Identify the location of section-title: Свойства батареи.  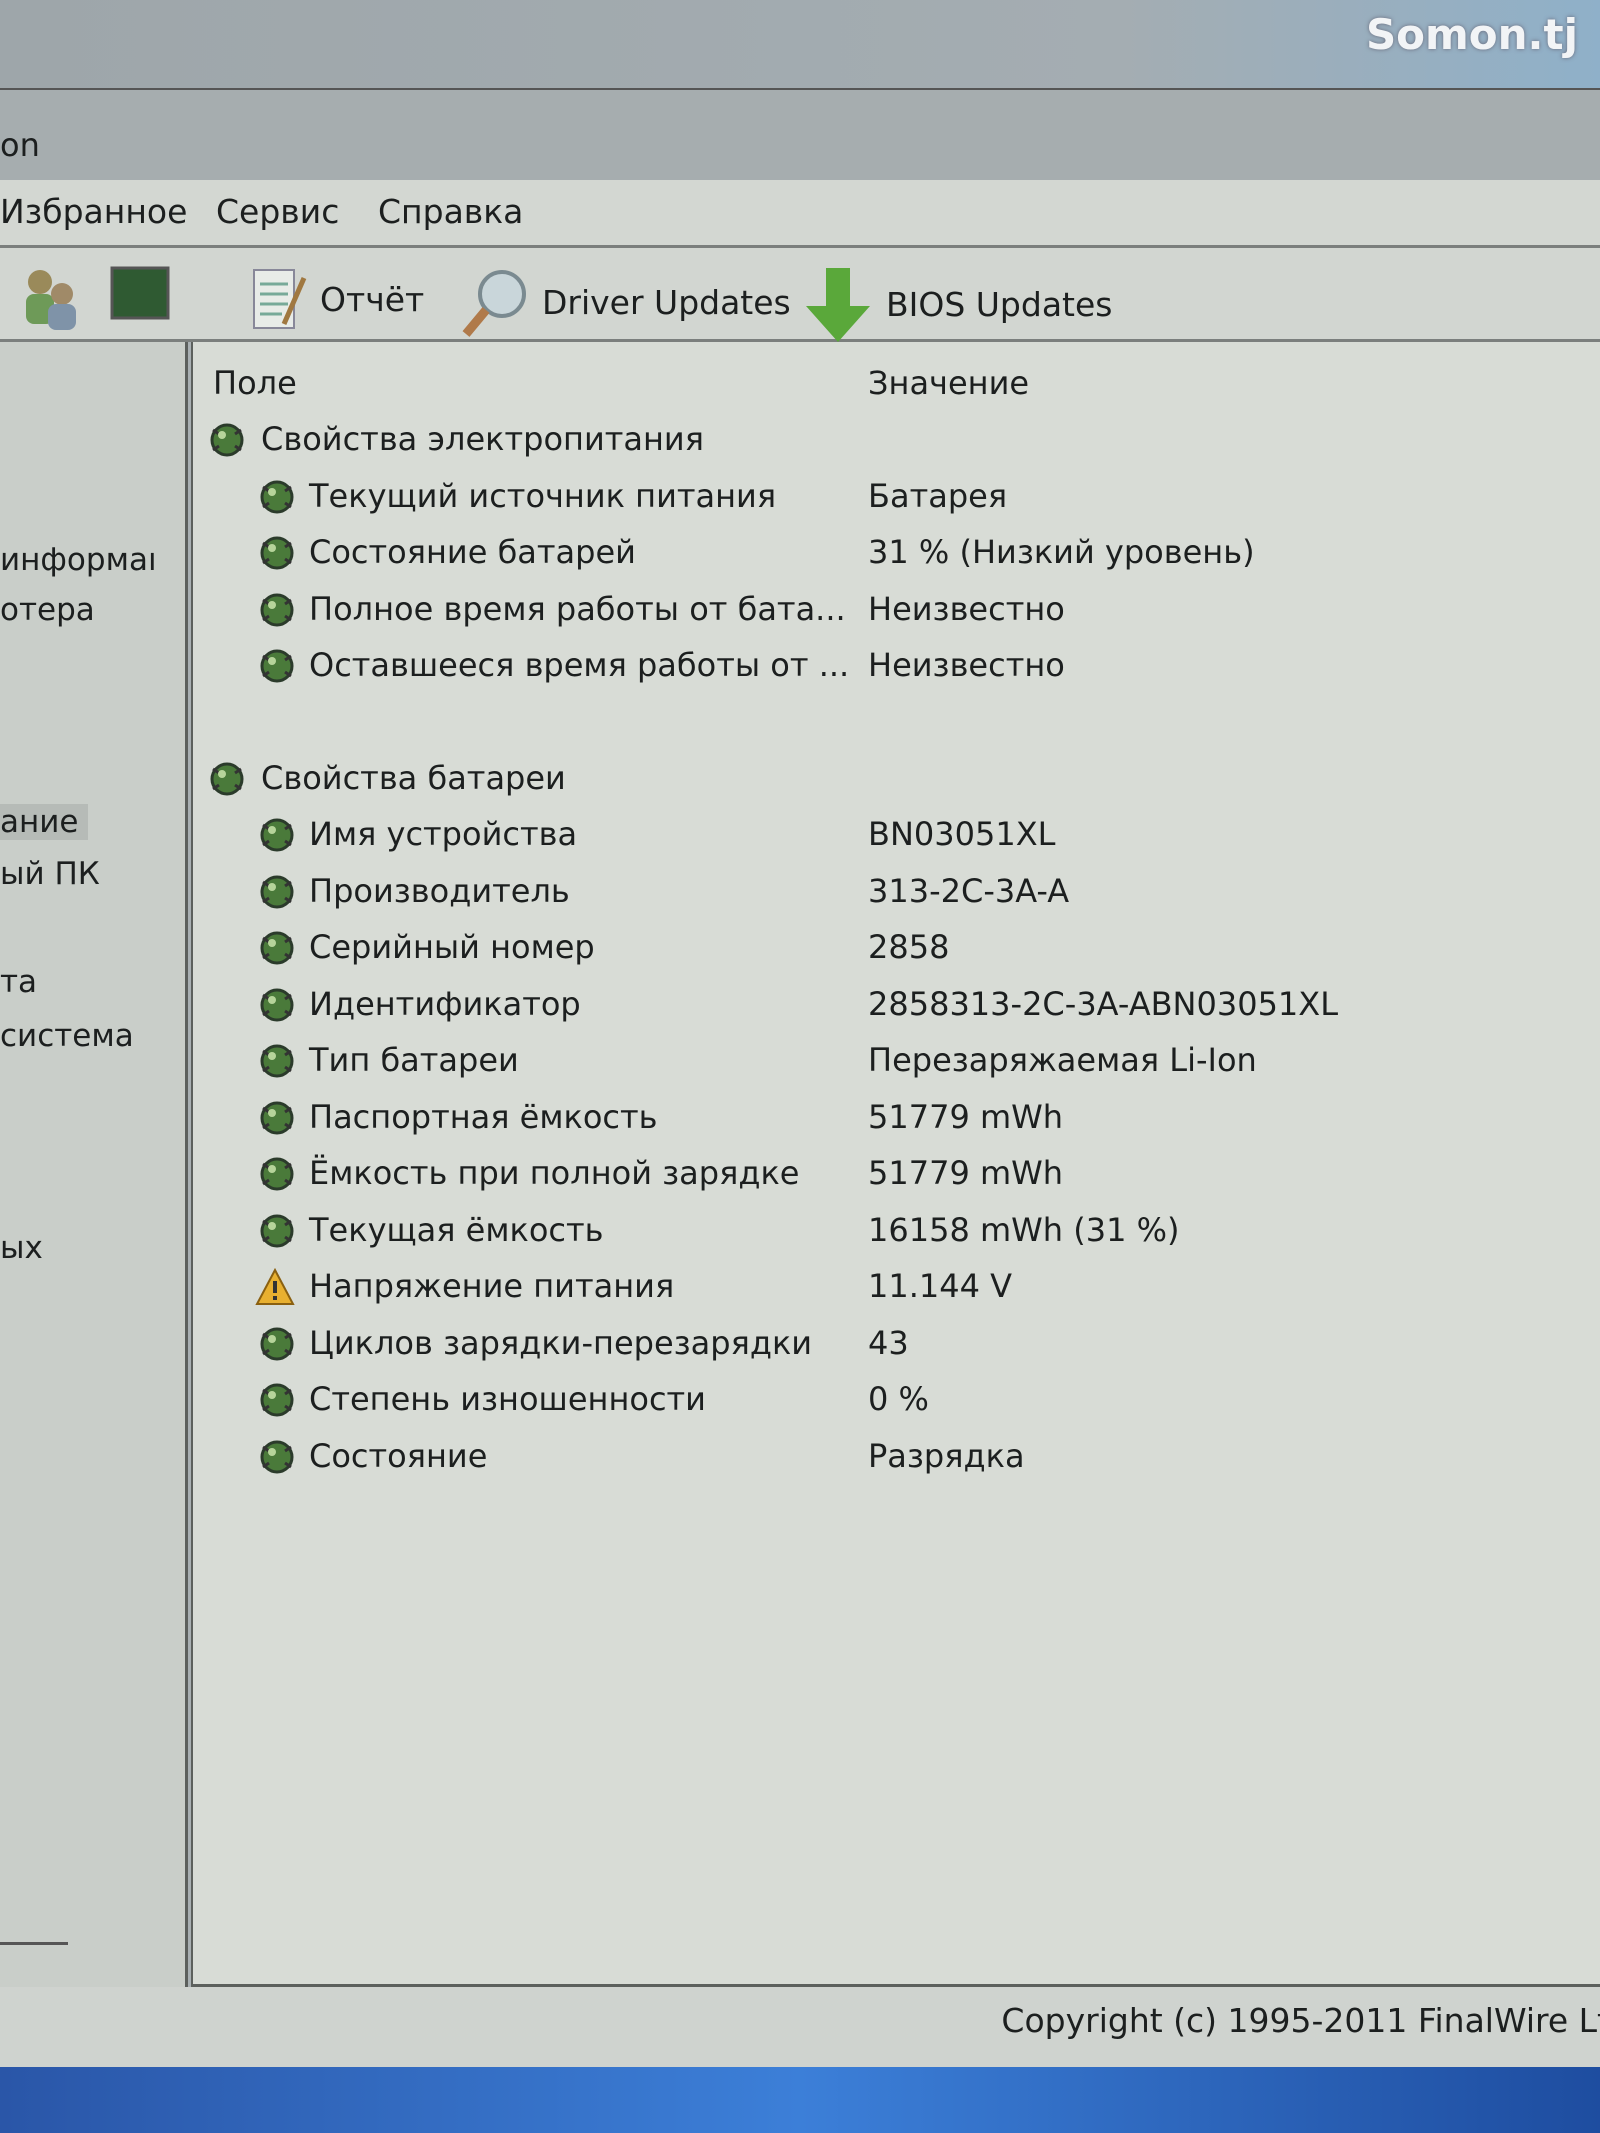
(413, 777).